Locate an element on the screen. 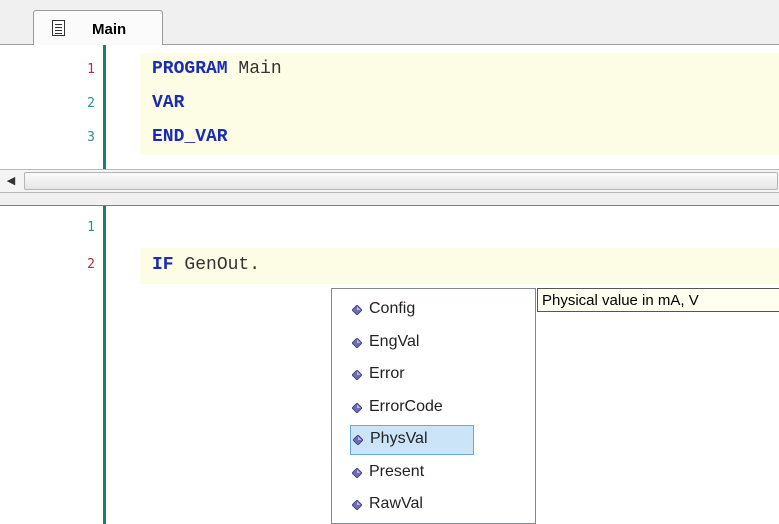 Image resolution: width=779 pixels, height=524 pixels. code-line: IF GenOut. is located at coordinates (206, 265).